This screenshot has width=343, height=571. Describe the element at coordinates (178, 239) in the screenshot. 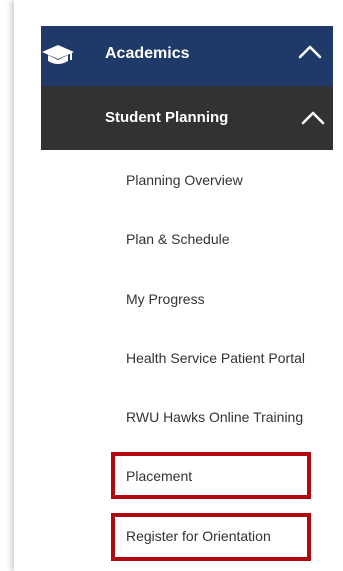

I see `sidebar-item-plan-schedule: Plan & Schedule` at that location.